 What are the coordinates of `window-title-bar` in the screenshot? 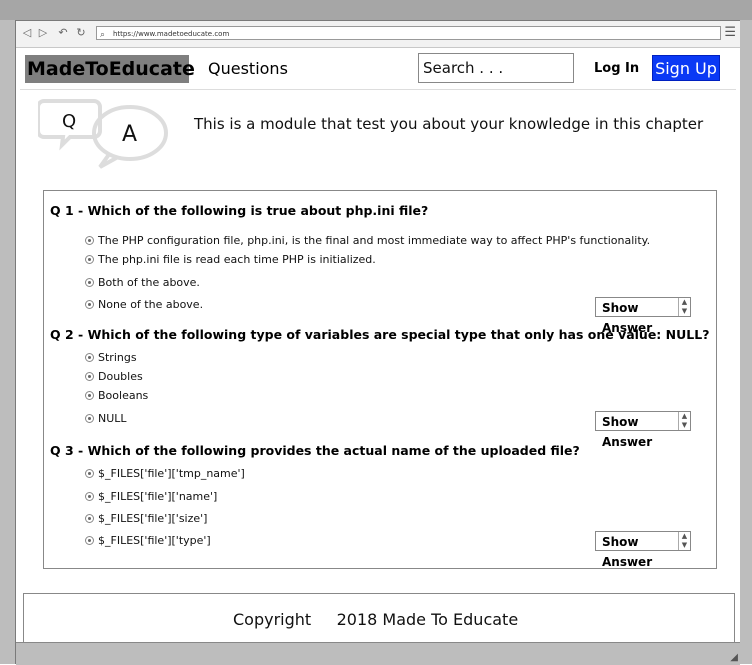 It's located at (376, 10).